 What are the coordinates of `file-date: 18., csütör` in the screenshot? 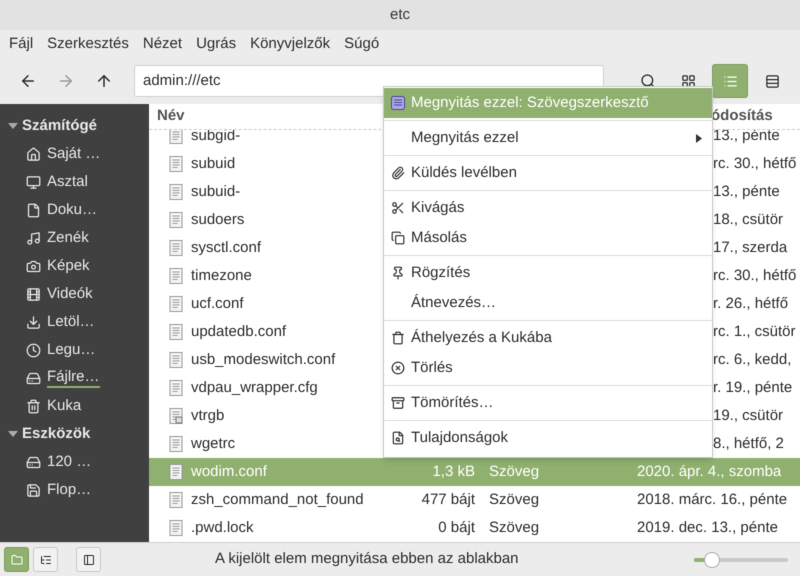 It's located at (748, 220).